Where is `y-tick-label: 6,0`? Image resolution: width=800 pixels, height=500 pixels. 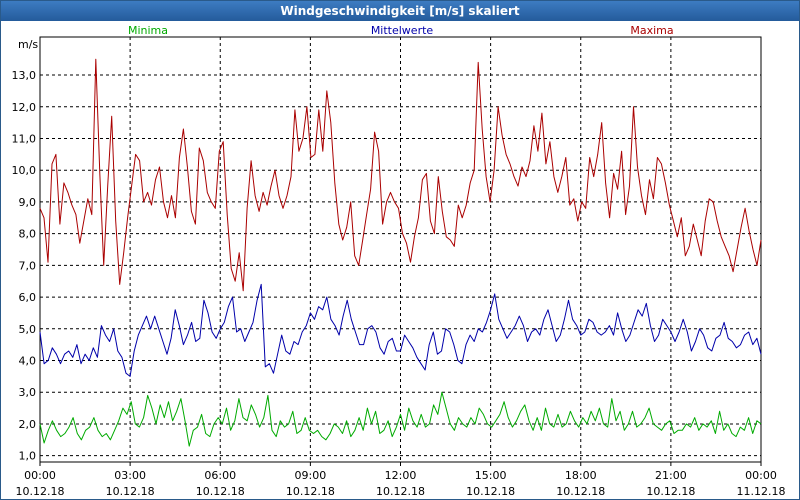
y-tick-label: 6,0 is located at coordinates (28, 297).